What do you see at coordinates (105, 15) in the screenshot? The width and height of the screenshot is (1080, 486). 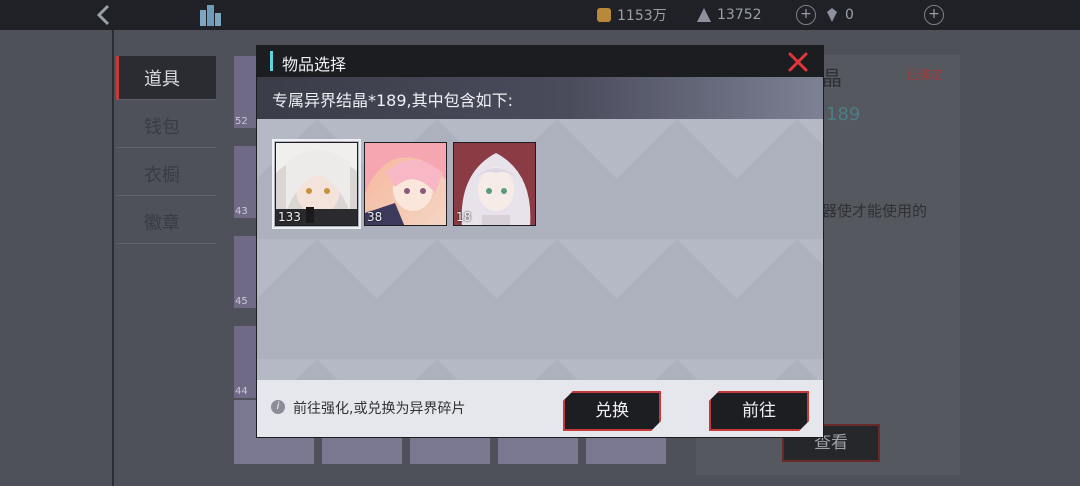 I see `back-arrow-icon` at bounding box center [105, 15].